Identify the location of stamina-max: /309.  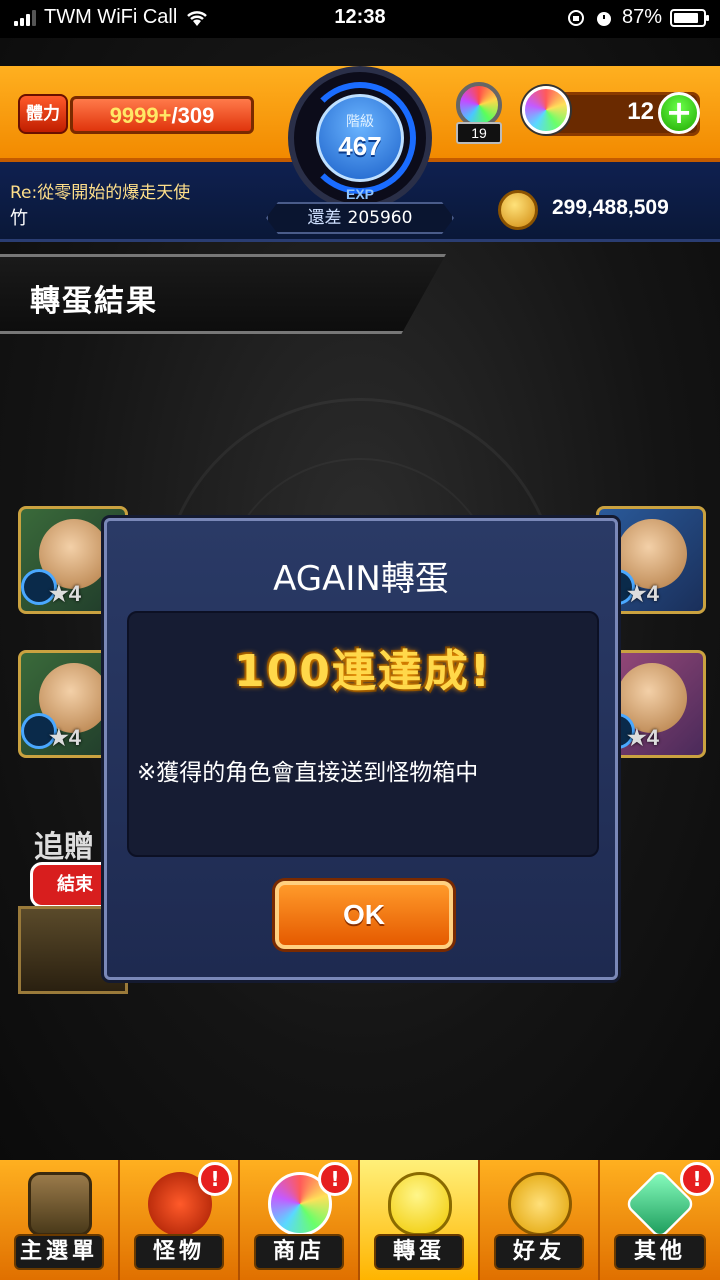
(193, 115).